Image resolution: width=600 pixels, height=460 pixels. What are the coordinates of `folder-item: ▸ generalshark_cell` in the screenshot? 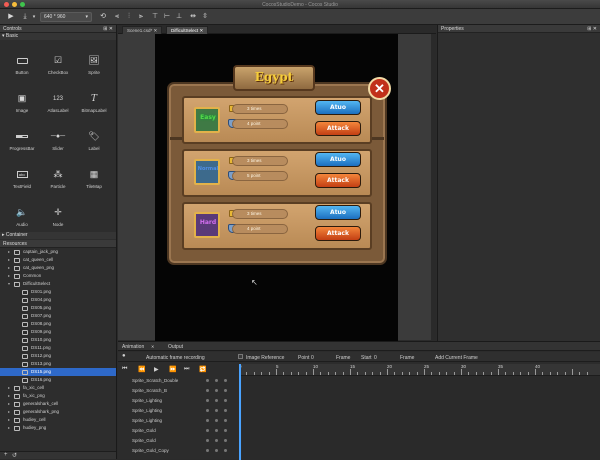 It's located at (58, 404).